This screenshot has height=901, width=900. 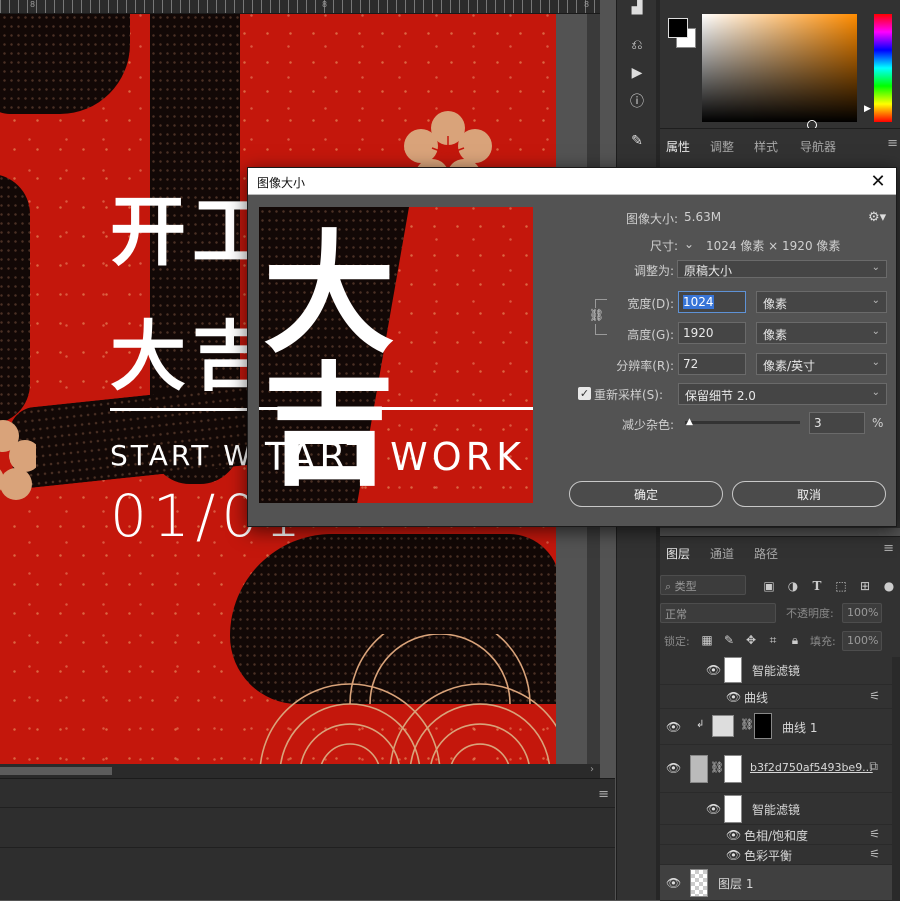 I want to click on reduce-noise-slider, so click(x=742, y=422).